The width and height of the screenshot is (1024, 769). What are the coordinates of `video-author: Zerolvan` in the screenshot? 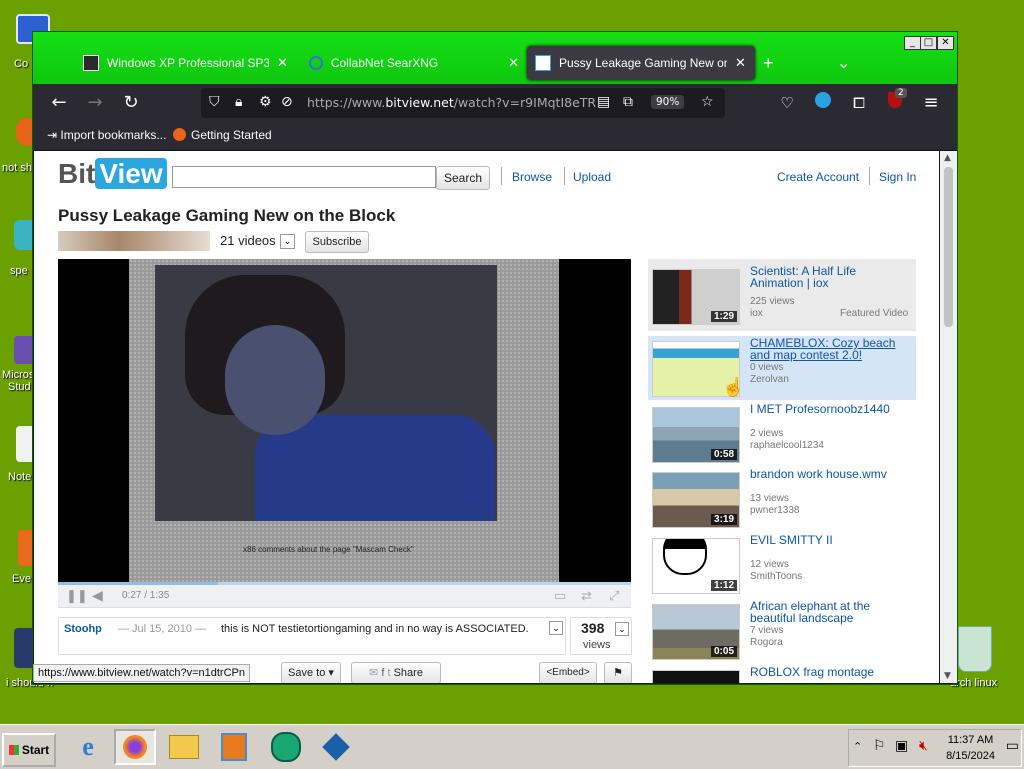 It's located at (769, 379).